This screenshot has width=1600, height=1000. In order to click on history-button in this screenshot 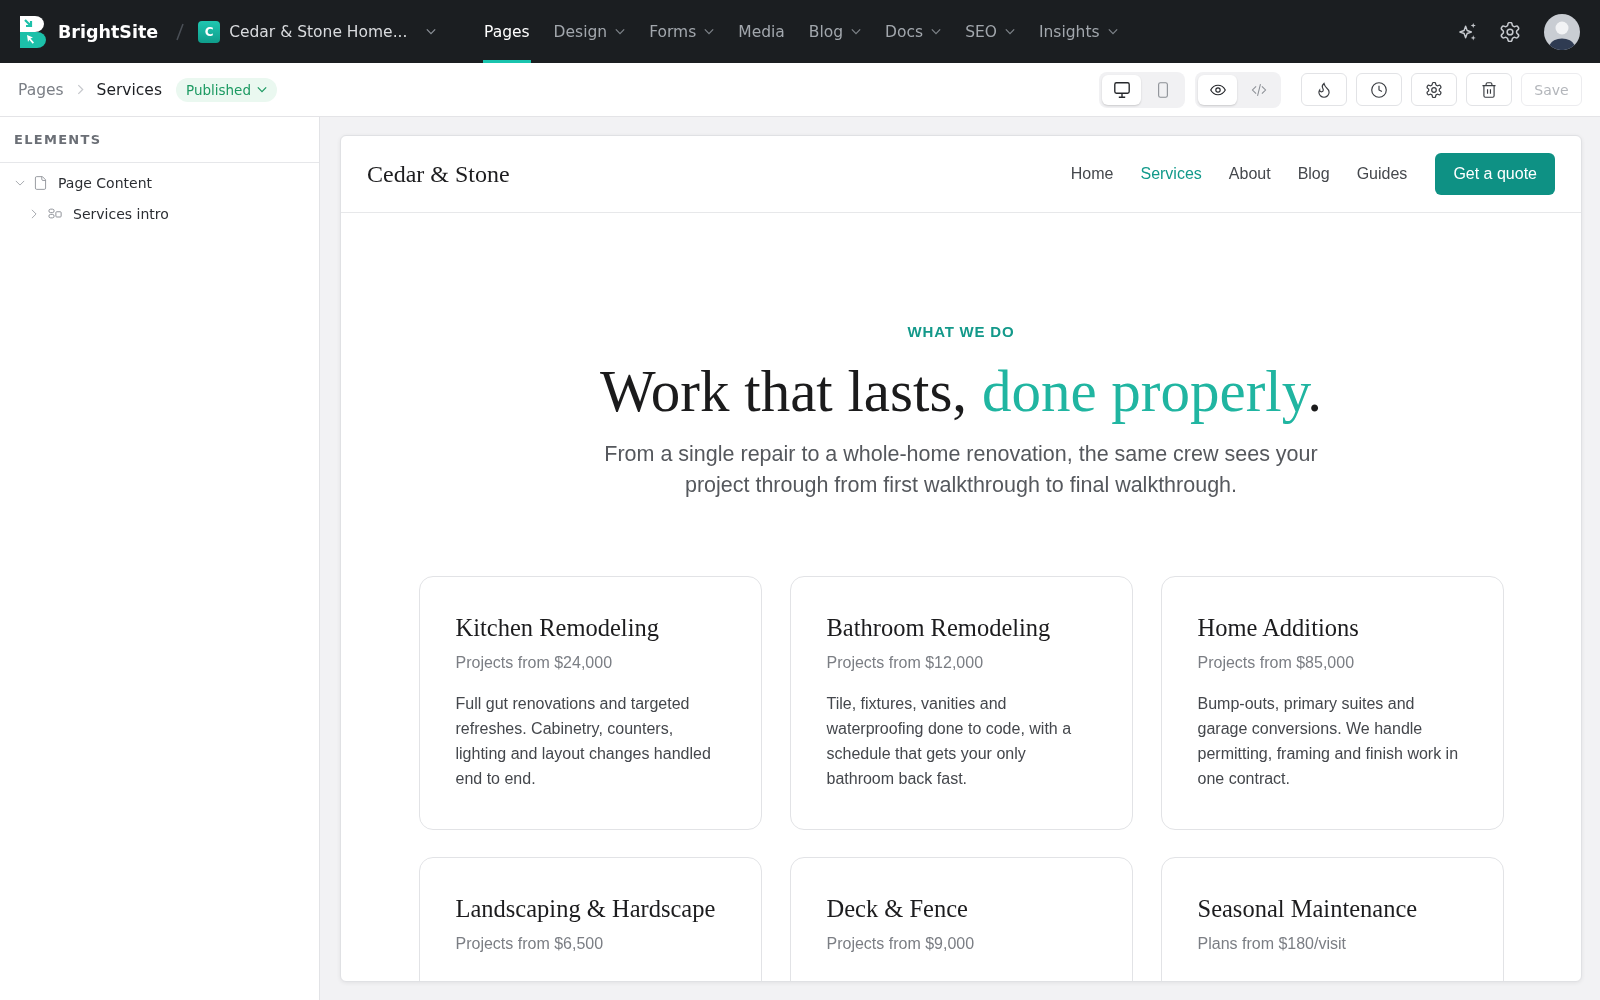, I will do `click(1379, 89)`.